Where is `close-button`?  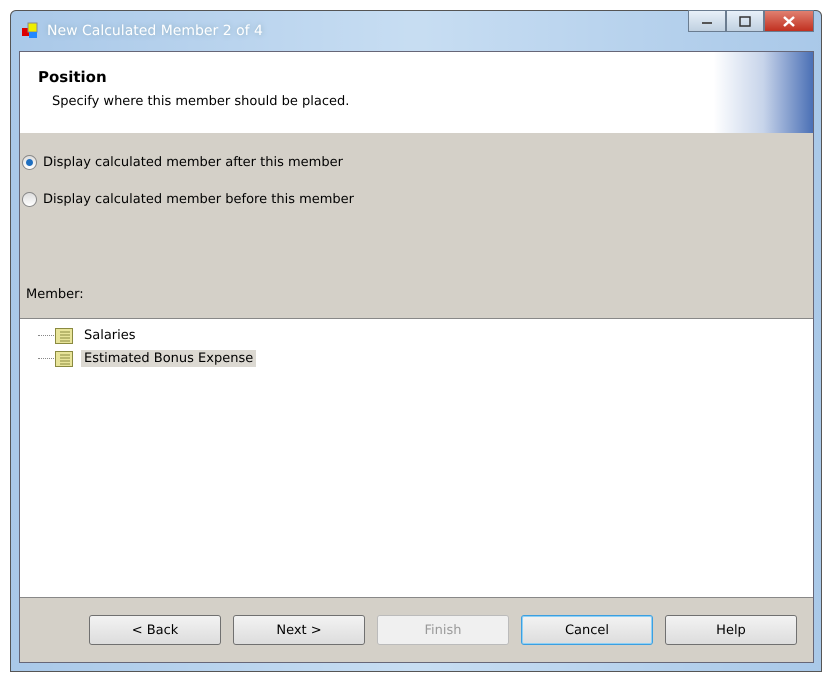
close-button is located at coordinates (789, 21).